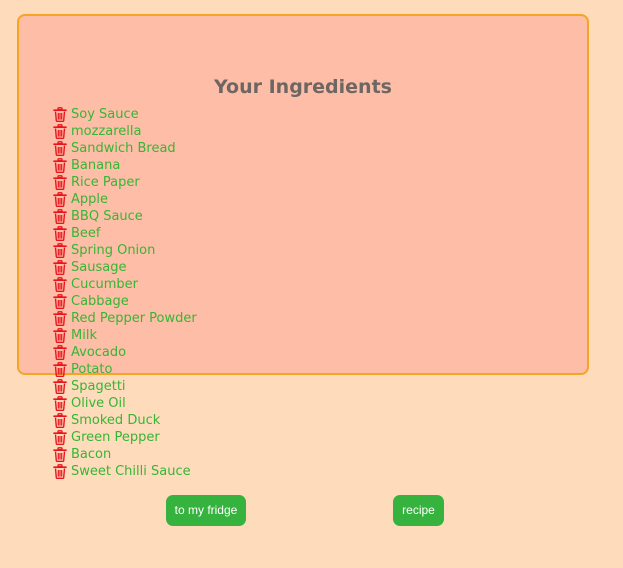  Describe the element at coordinates (125, 369) in the screenshot. I see `list-item: Potato` at that location.